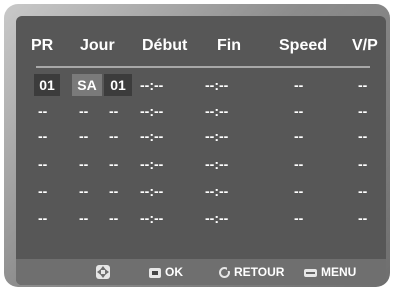 The height and width of the screenshot is (293, 396). What do you see at coordinates (259, 272) in the screenshot?
I see `return-label: RETOUR` at bounding box center [259, 272].